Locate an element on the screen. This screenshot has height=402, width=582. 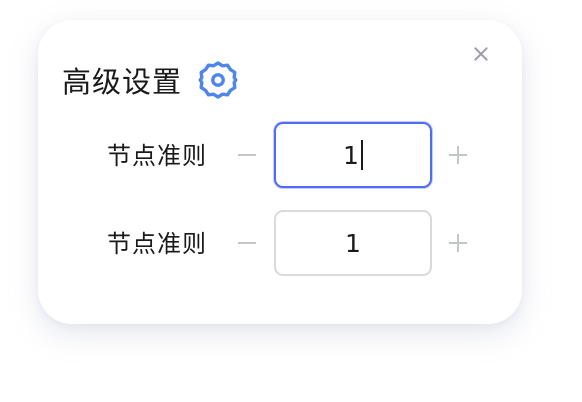
node-criteria-input-2: 1 is located at coordinates (353, 243).